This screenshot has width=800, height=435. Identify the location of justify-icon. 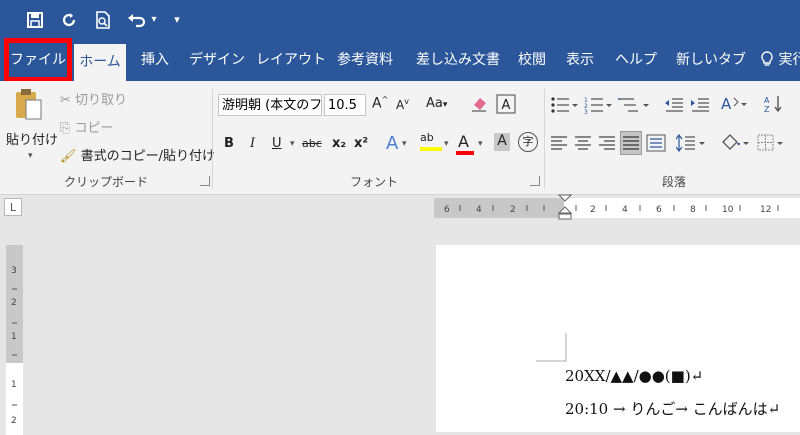
(631, 143).